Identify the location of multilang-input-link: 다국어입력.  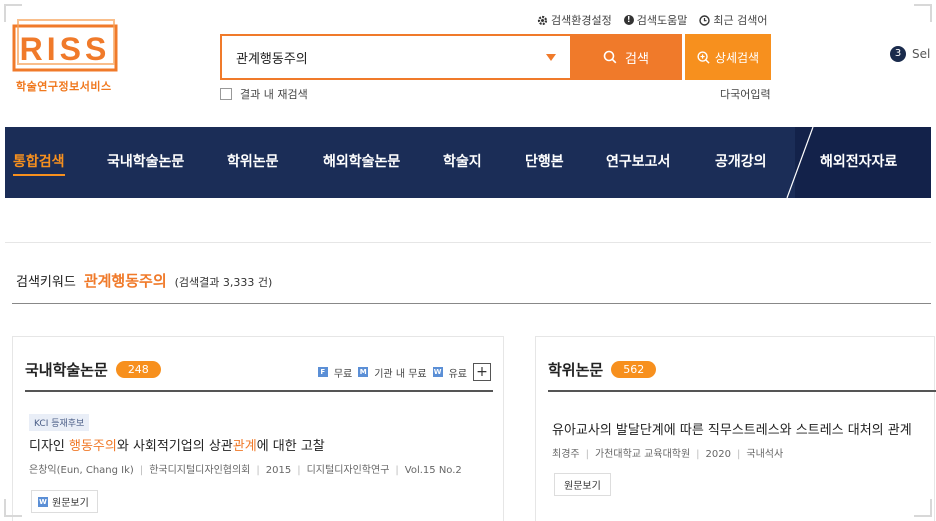
(745, 94).